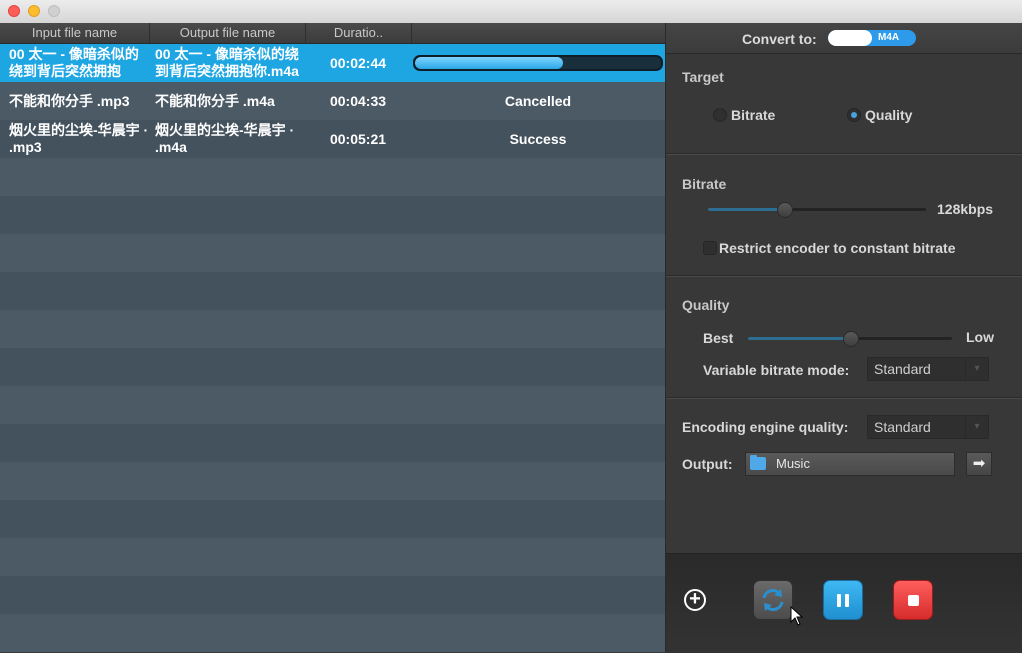  What do you see at coordinates (215, 100) in the screenshot?
I see `output-file-name: 不能和你分手 .m4a` at bounding box center [215, 100].